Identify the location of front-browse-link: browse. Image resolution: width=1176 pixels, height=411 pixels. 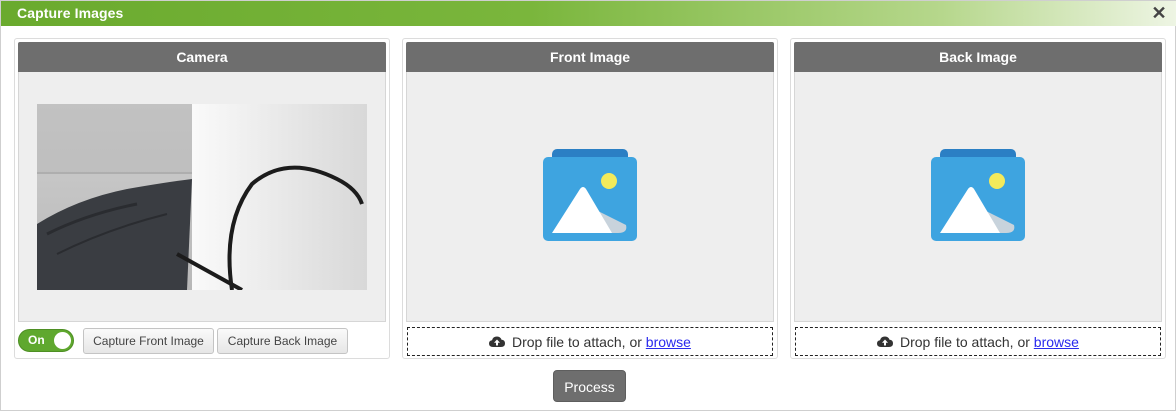
(668, 342).